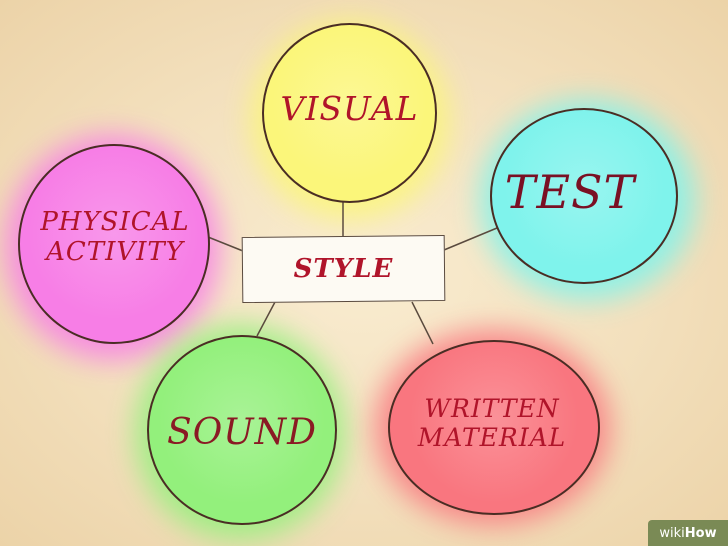 This screenshot has height=546, width=728. What do you see at coordinates (672, 533) in the screenshot?
I see `watermark-prefix: wiki` at bounding box center [672, 533].